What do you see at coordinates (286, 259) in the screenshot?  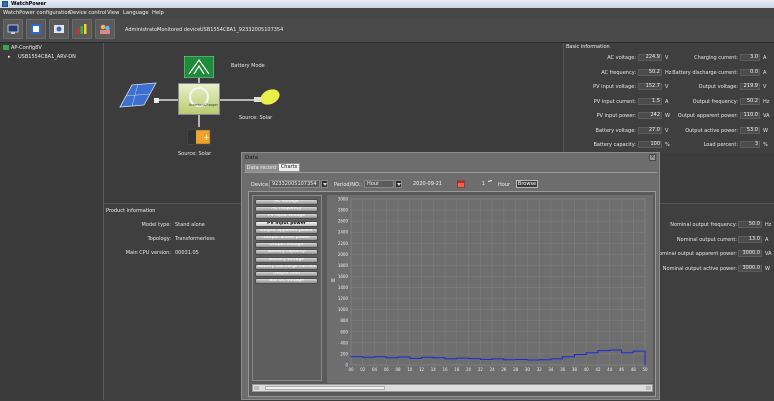 I see `series-button: Battery voltage` at bounding box center [286, 259].